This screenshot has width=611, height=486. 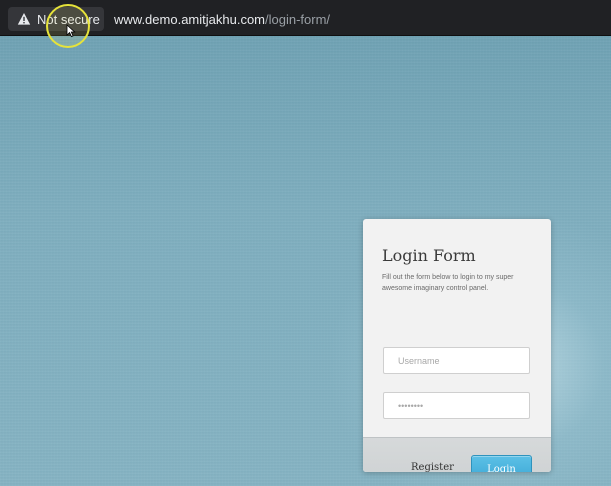 What do you see at coordinates (456, 360) in the screenshot?
I see `username-input` at bounding box center [456, 360].